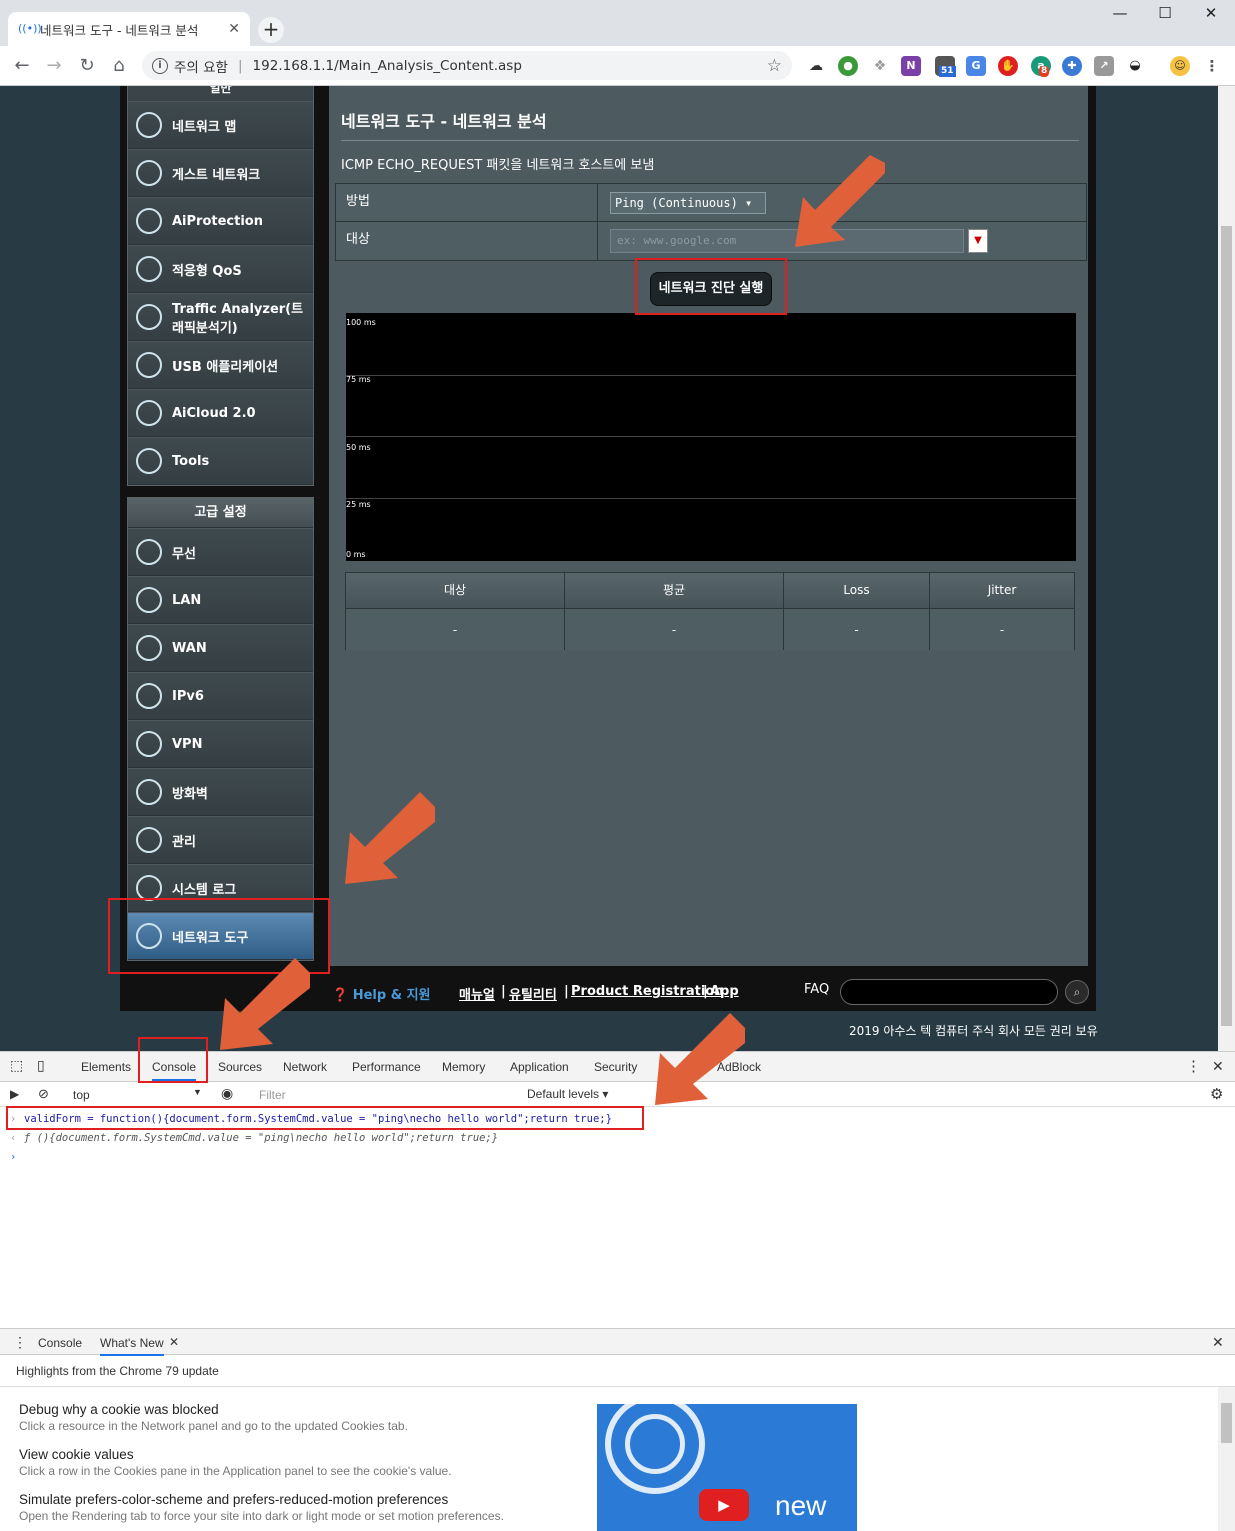  What do you see at coordinates (271, 30) in the screenshot?
I see `new-tab-button: +` at bounding box center [271, 30].